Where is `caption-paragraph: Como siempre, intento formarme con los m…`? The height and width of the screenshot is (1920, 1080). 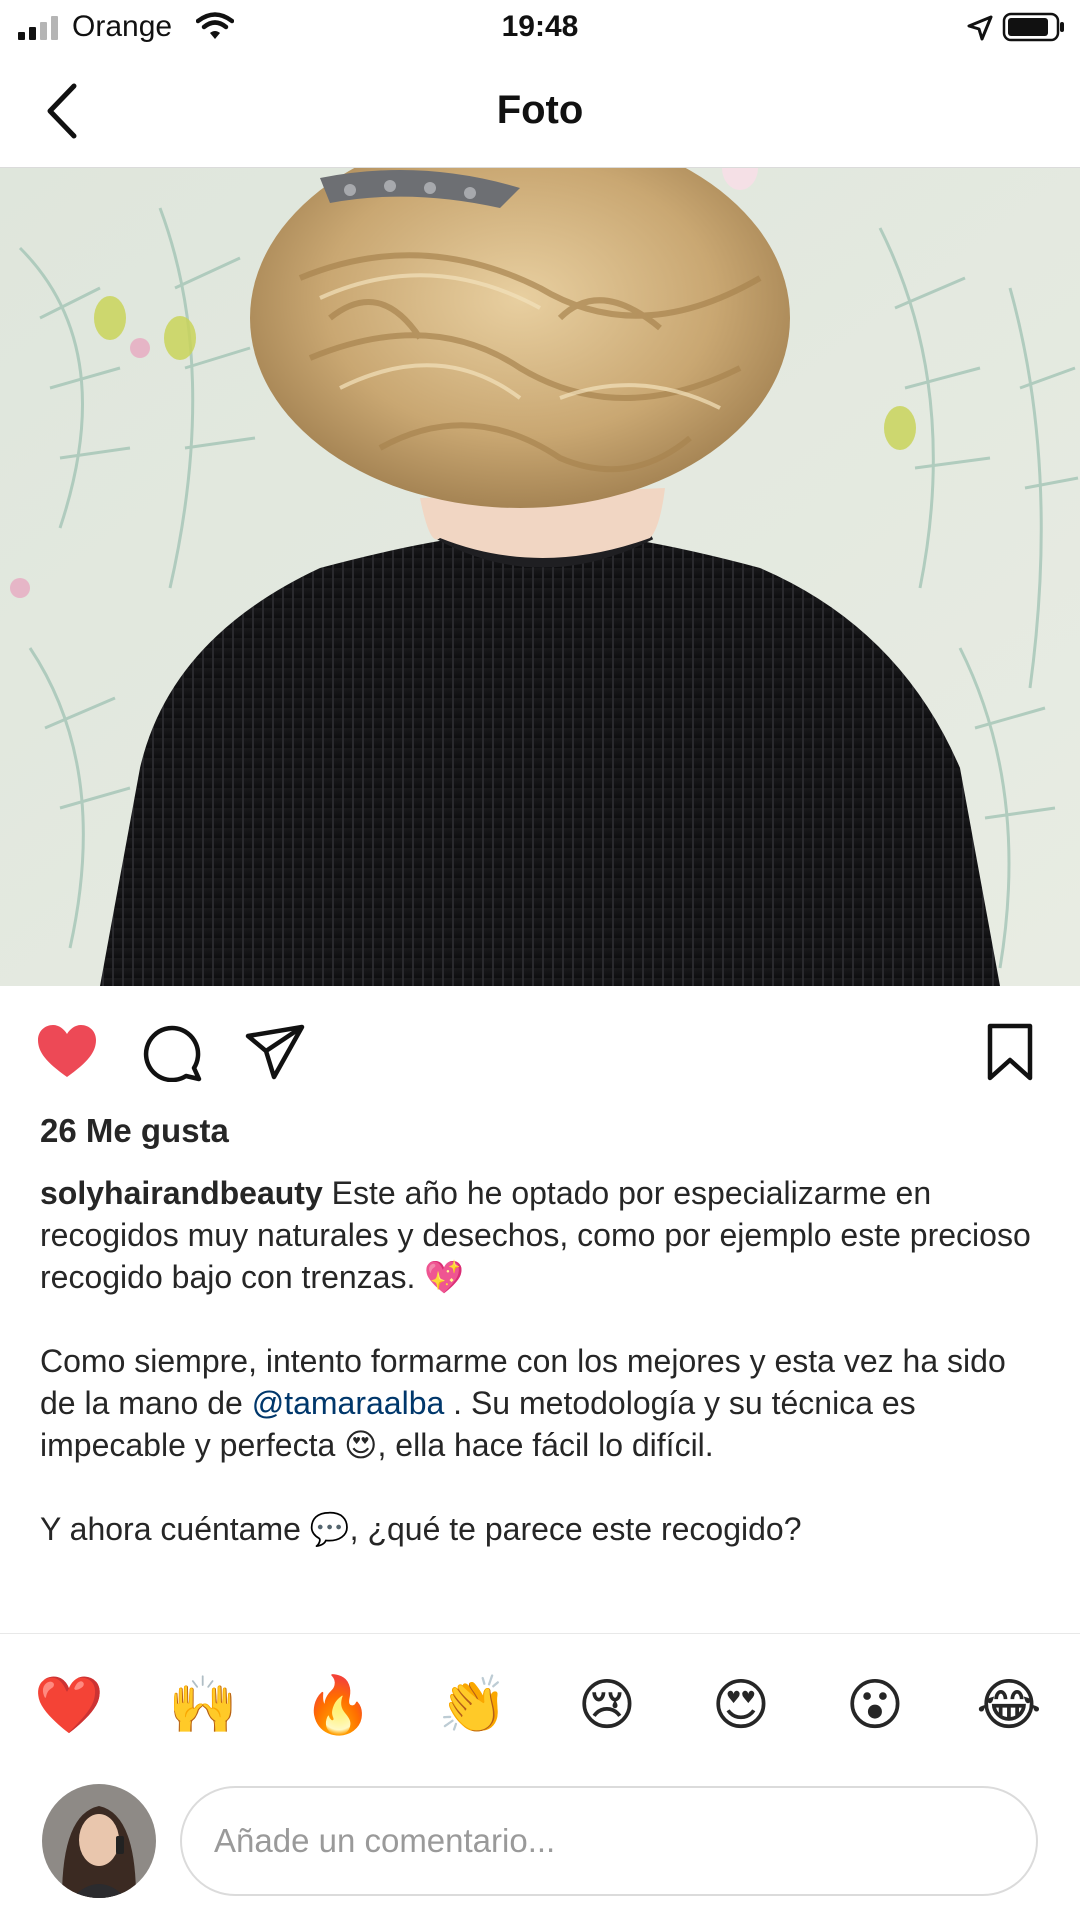
caption-paragraph: Como siempre, intento formarme con los m… is located at coordinates (545, 1403).